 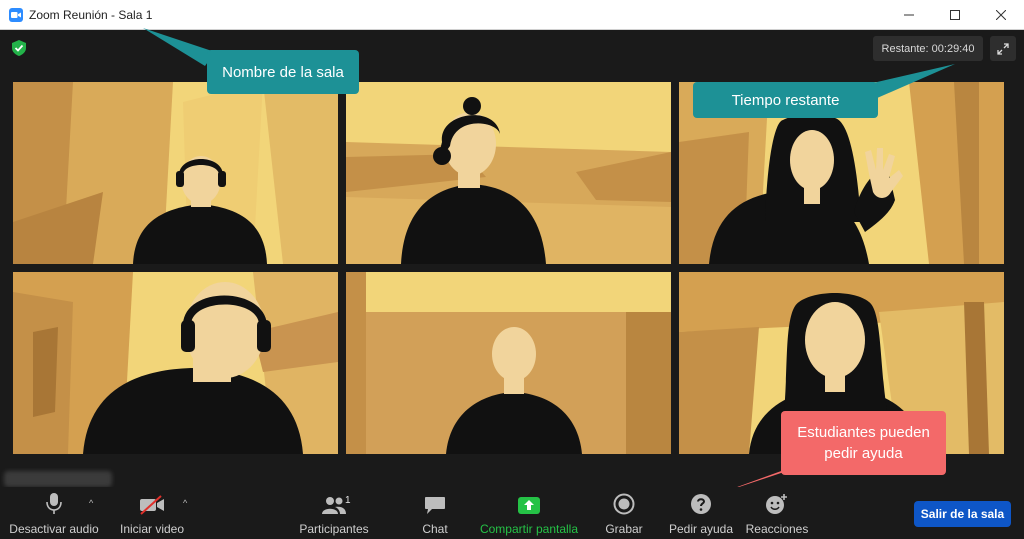 I want to click on fullscreen-button, so click(x=1003, y=48).